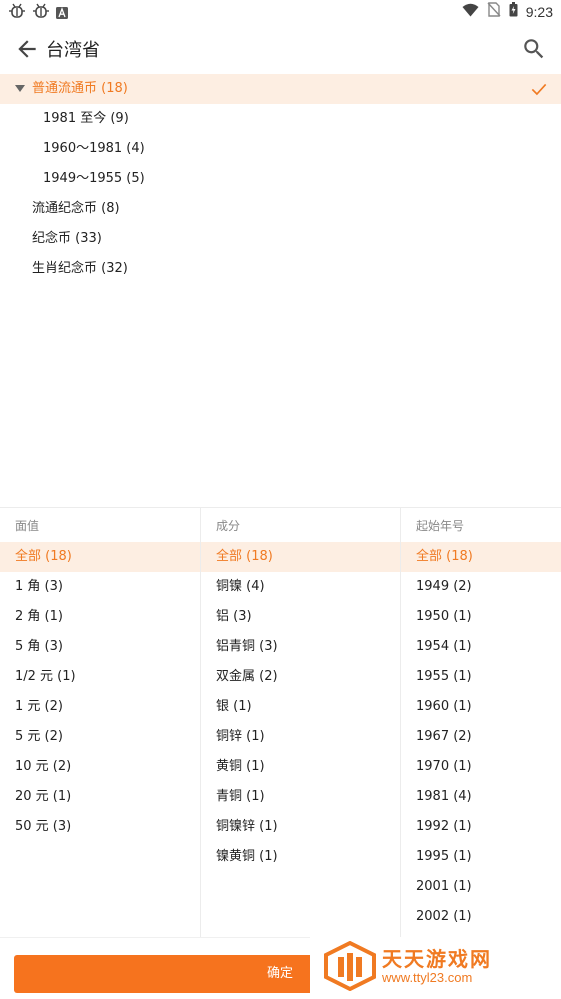 The height and width of the screenshot is (999, 561). I want to click on tree-item: 流通纪念币 (8), so click(280, 209).